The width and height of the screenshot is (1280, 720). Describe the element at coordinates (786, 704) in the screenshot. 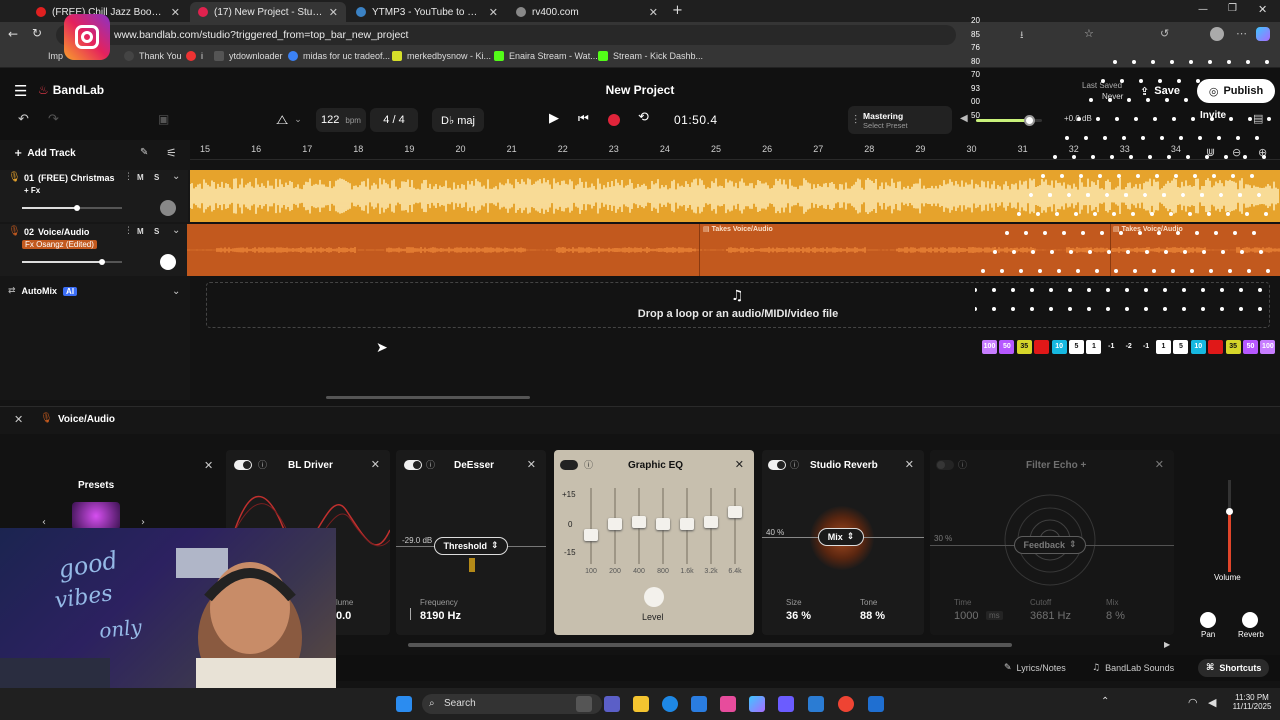

I see `discord-icon` at that location.